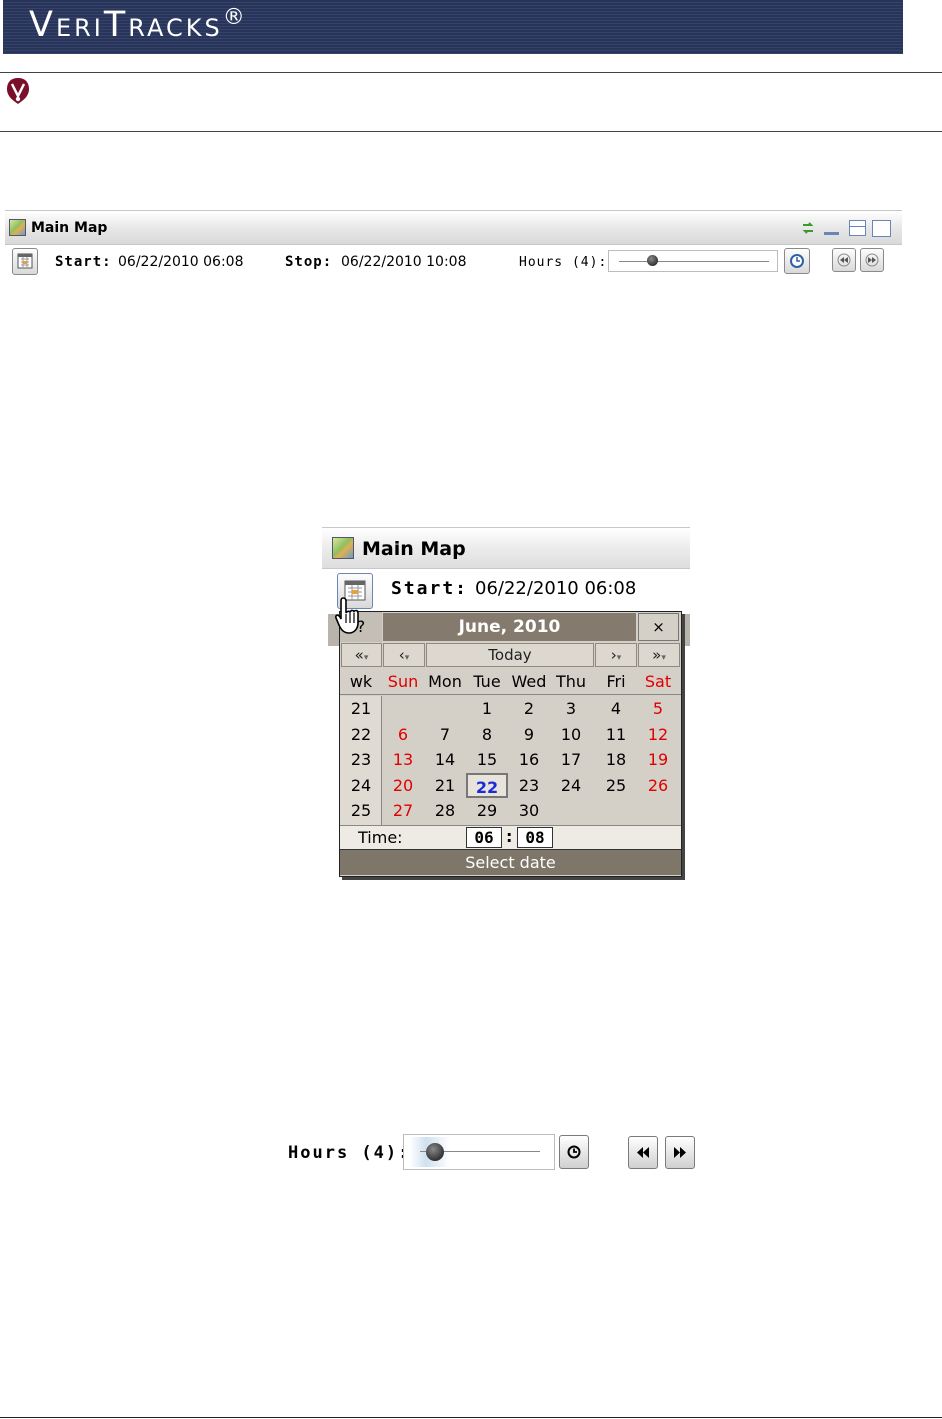 The width and height of the screenshot is (942, 1419). I want to click on day-cell: 6, so click(403, 734).